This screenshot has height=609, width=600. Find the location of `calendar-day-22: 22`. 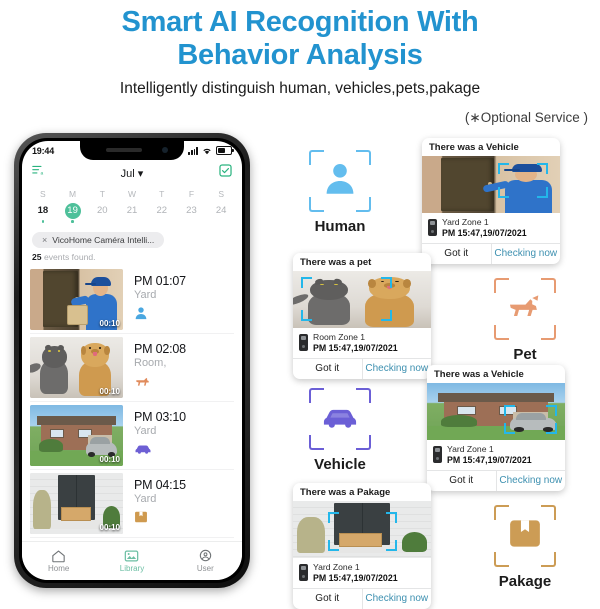

calendar-day-22: 22 is located at coordinates (162, 213).